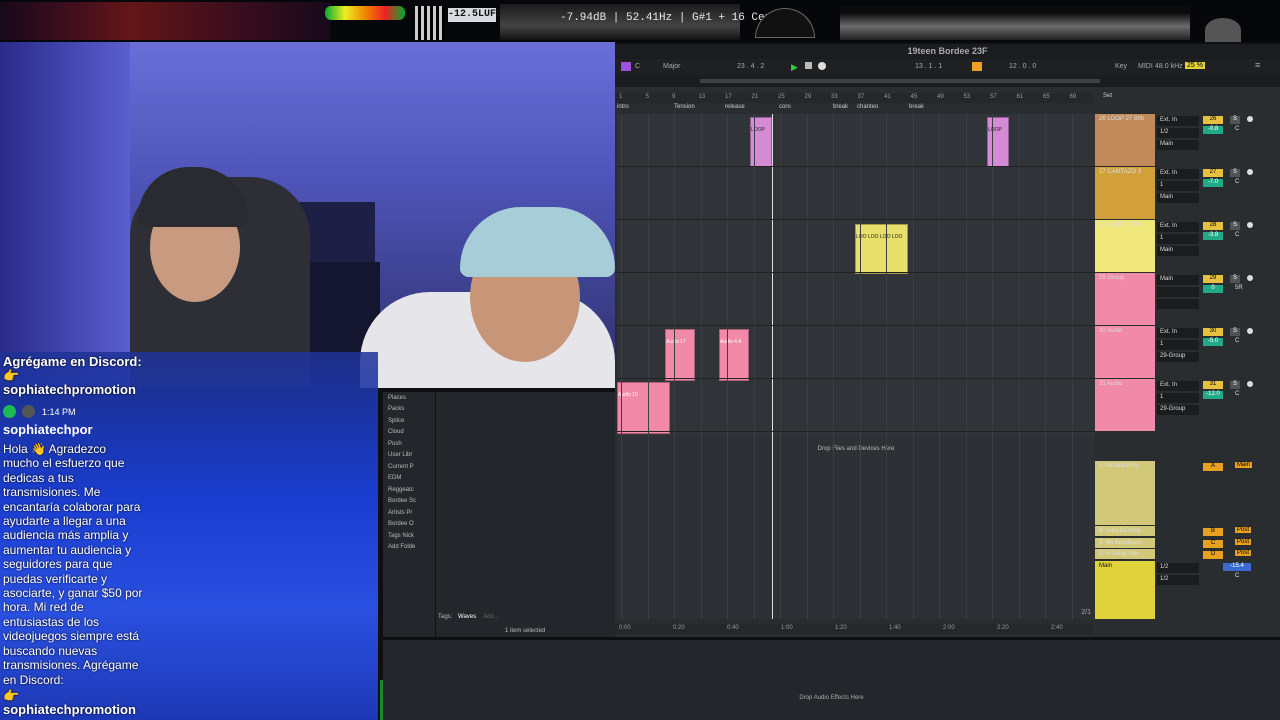 This screenshot has height=720, width=1280. What do you see at coordinates (1213, 226) in the screenshot?
I see `track-number: 28` at bounding box center [1213, 226].